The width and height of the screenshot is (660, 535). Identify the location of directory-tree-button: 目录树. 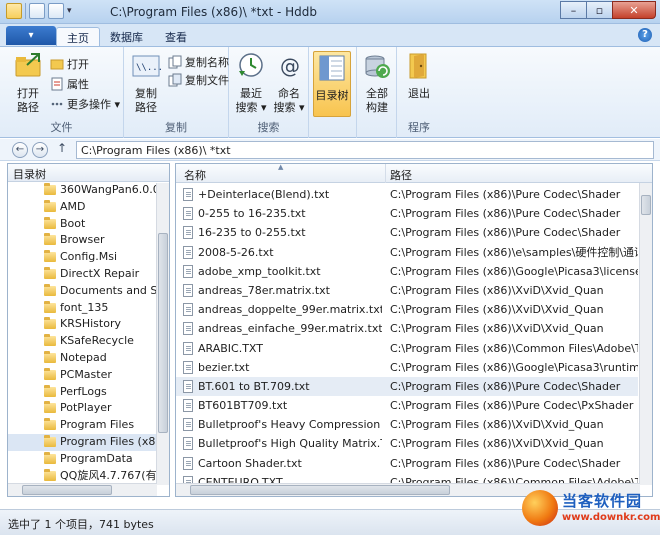
(332, 84).